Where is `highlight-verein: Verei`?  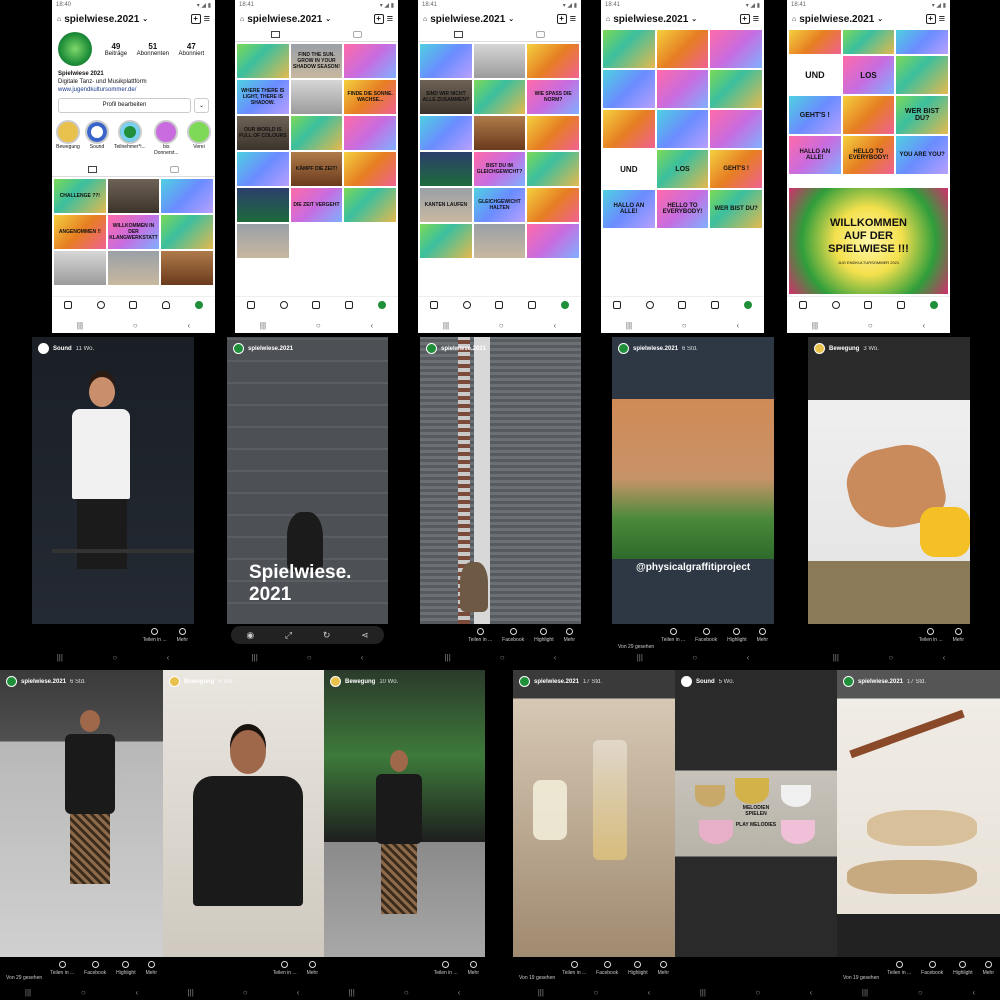
highlight-verein: Verei is located at coordinates (199, 138).